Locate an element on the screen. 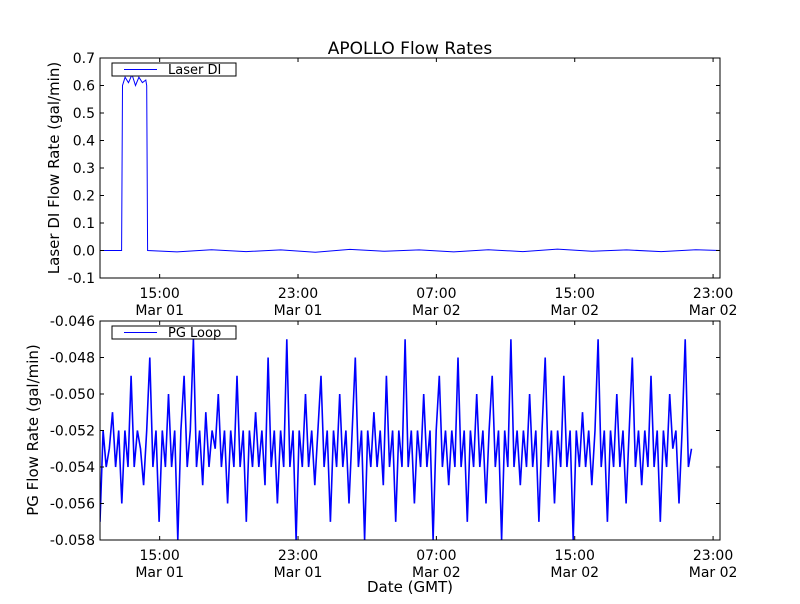 Image resolution: width=800 pixels, height=604 pixels. y-tick-label: -0.050 is located at coordinates (72, 395).